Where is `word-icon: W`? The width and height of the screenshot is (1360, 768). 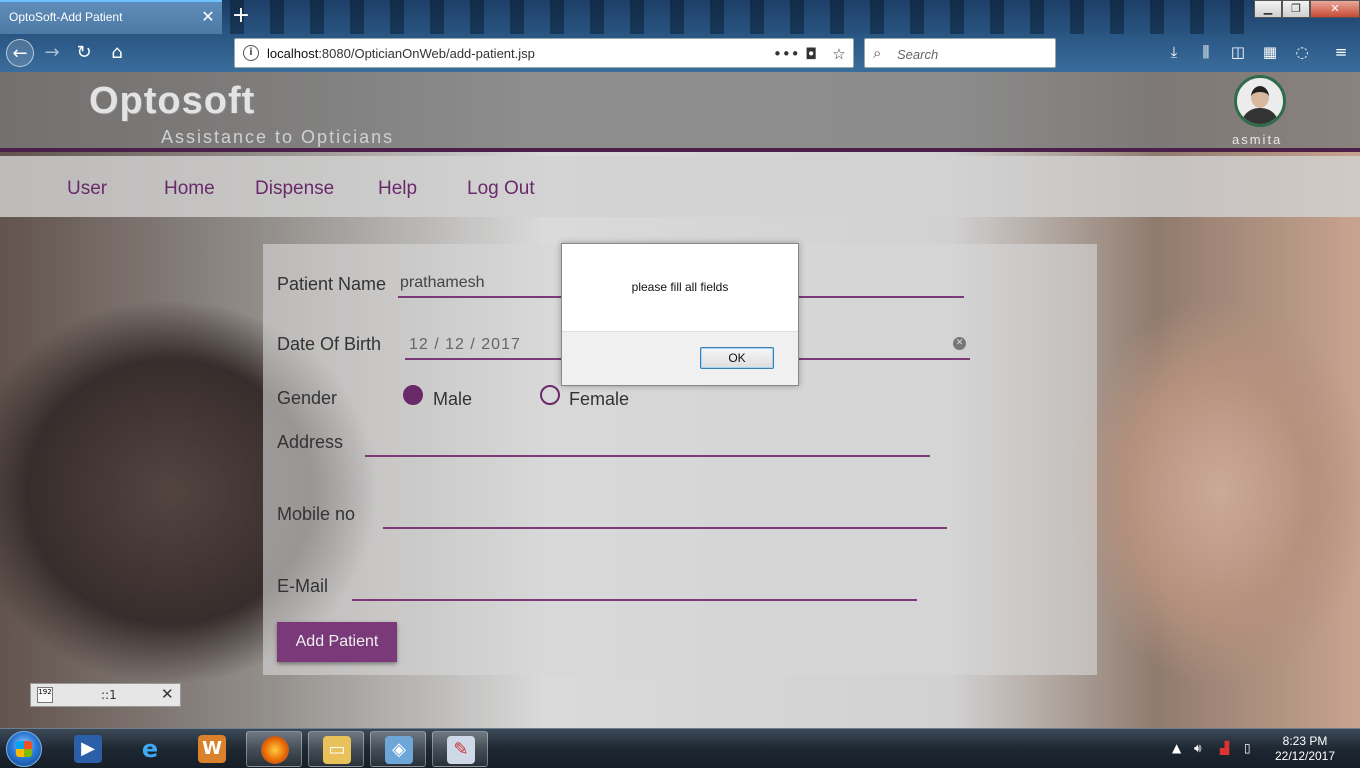
word-icon: W is located at coordinates (212, 749).